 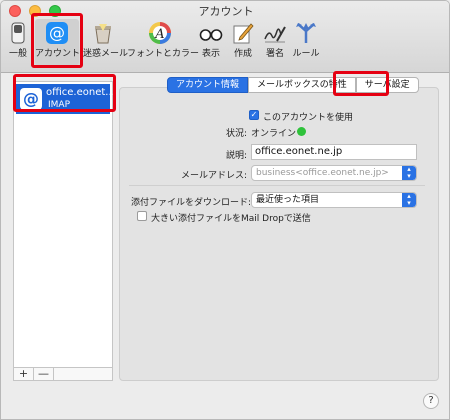 I want to click on online-status-indicator, so click(x=301, y=131).